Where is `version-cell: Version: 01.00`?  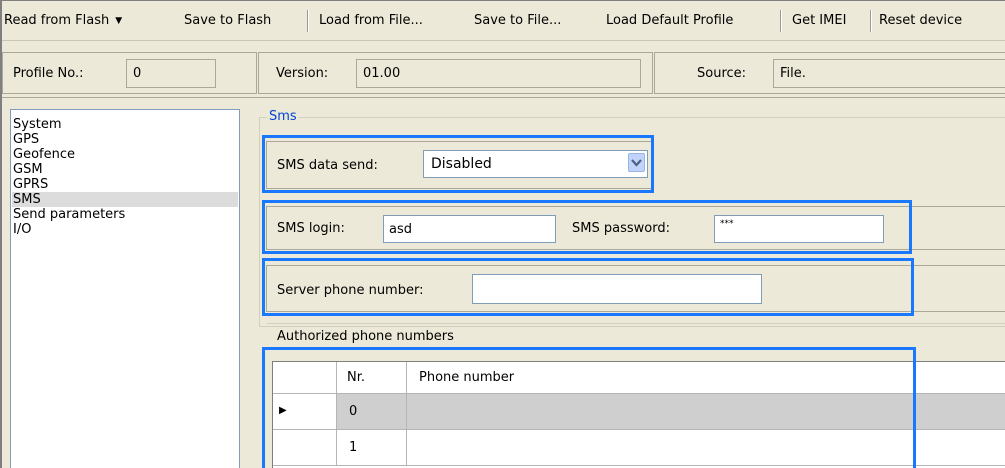 version-cell: Version: 01.00 is located at coordinates (455, 73).